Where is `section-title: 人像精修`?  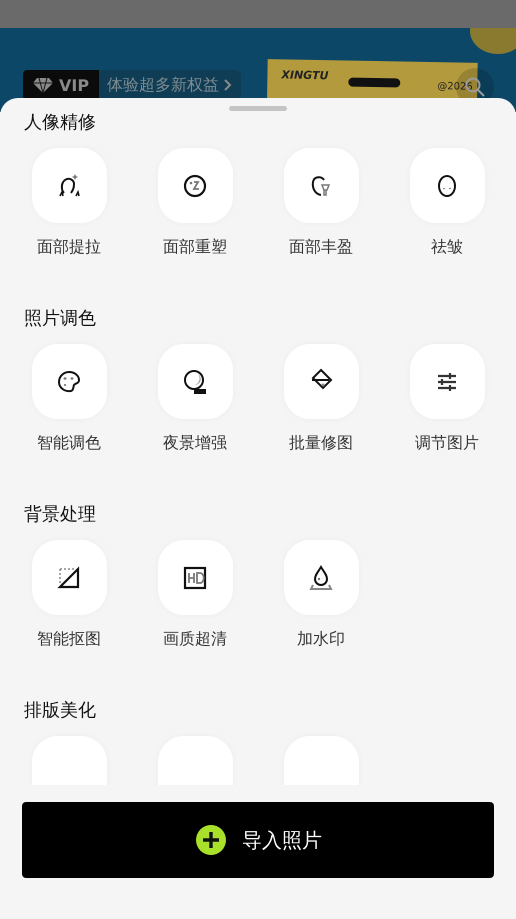 section-title: 人像精修 is located at coordinates (60, 123).